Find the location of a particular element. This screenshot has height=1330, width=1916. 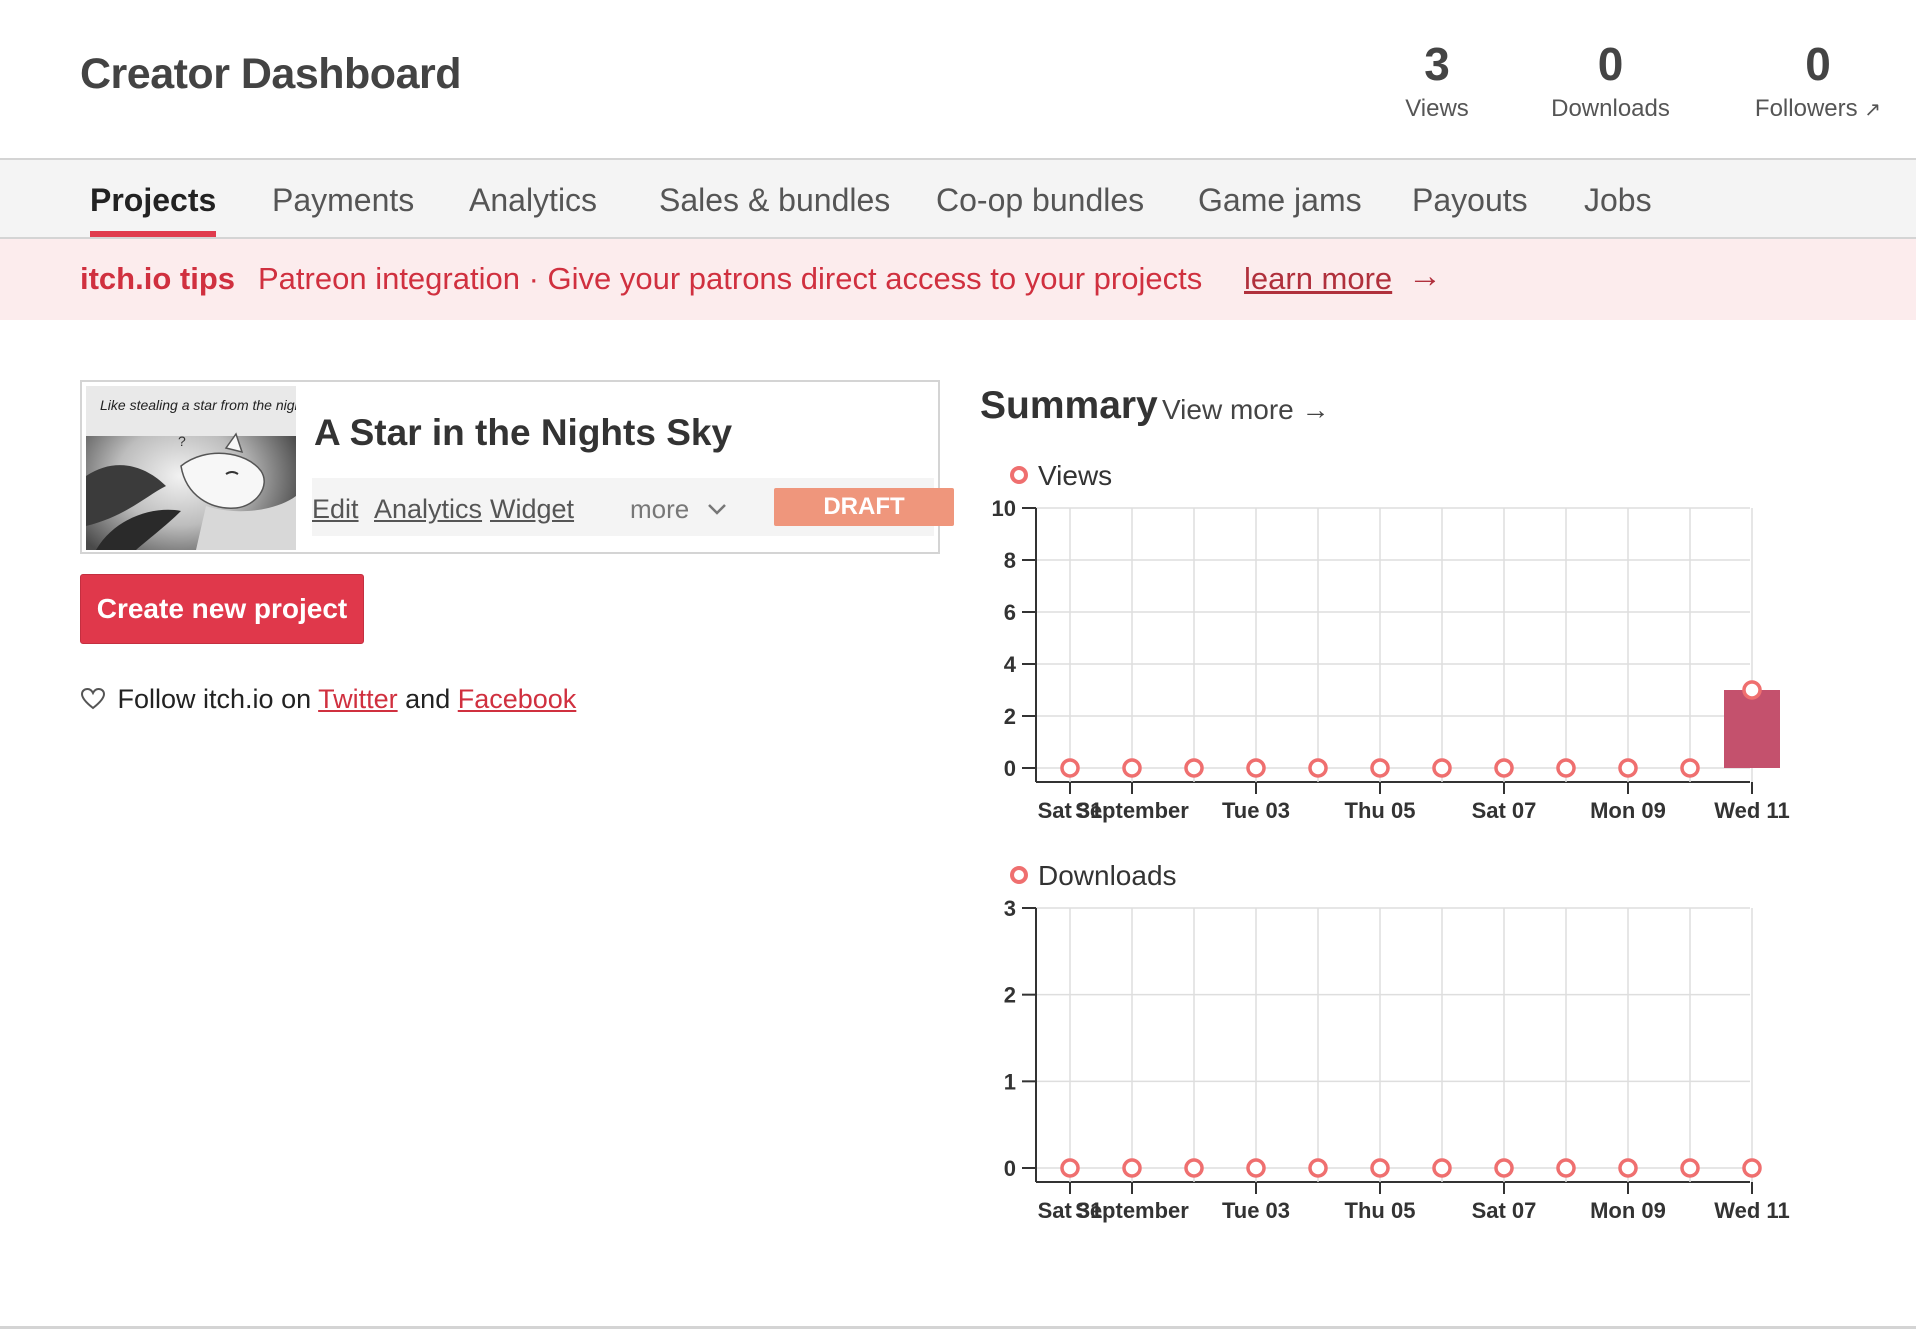

tab-payouts: Payouts is located at coordinates (1470, 198).